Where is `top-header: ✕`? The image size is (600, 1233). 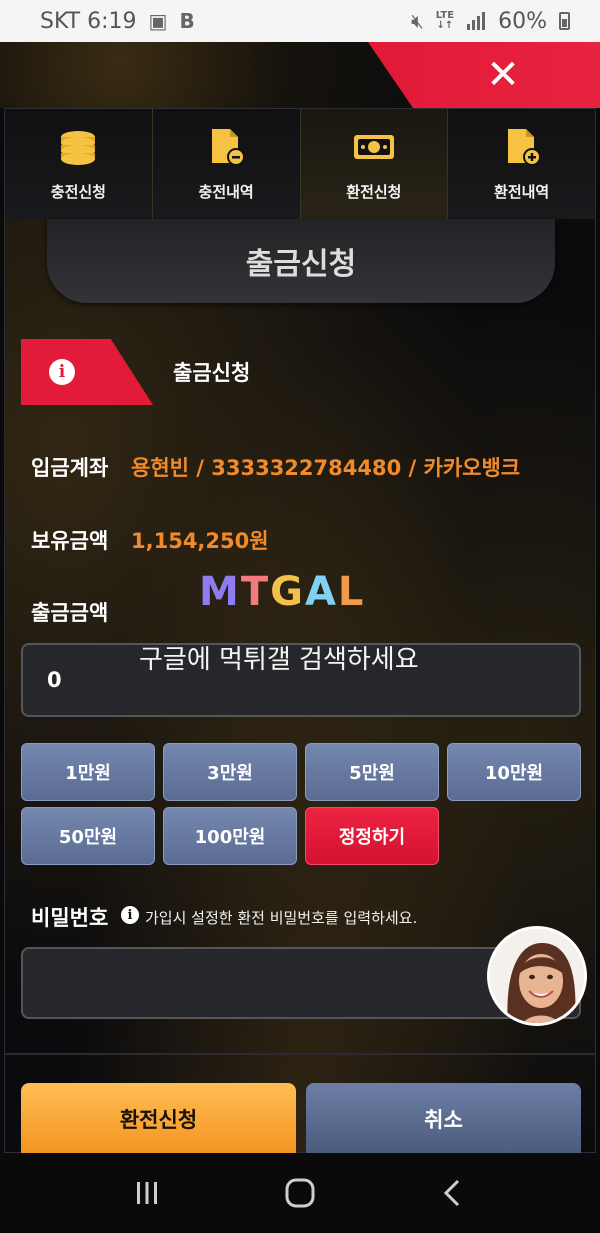 top-header: ✕ is located at coordinates (300, 75).